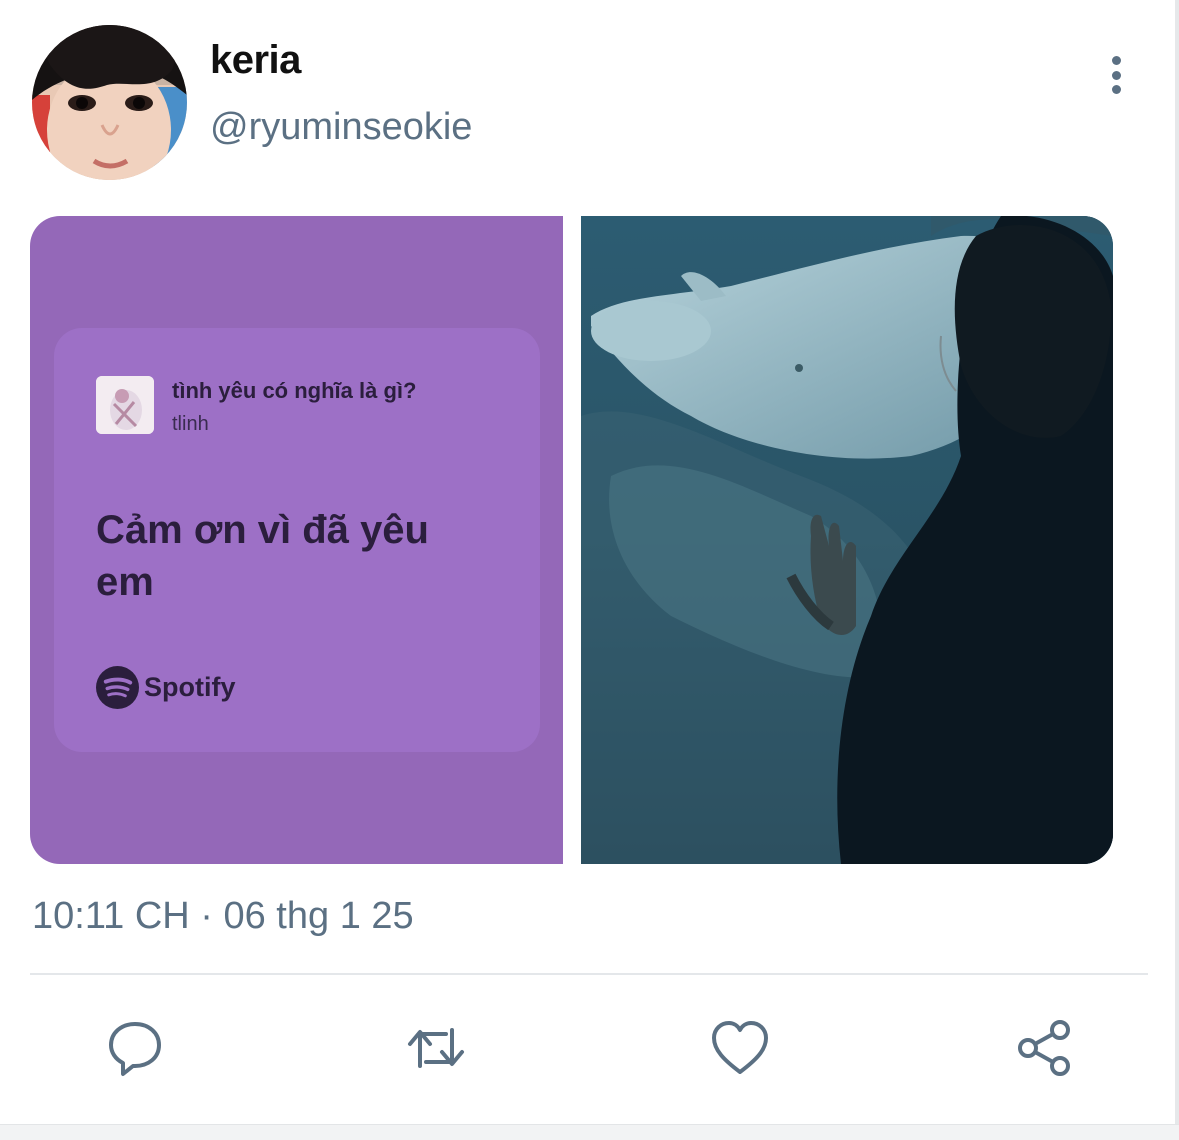 This screenshot has width=1179, height=1140. I want to click on spotify-wordmark: Spotify, so click(190, 687).